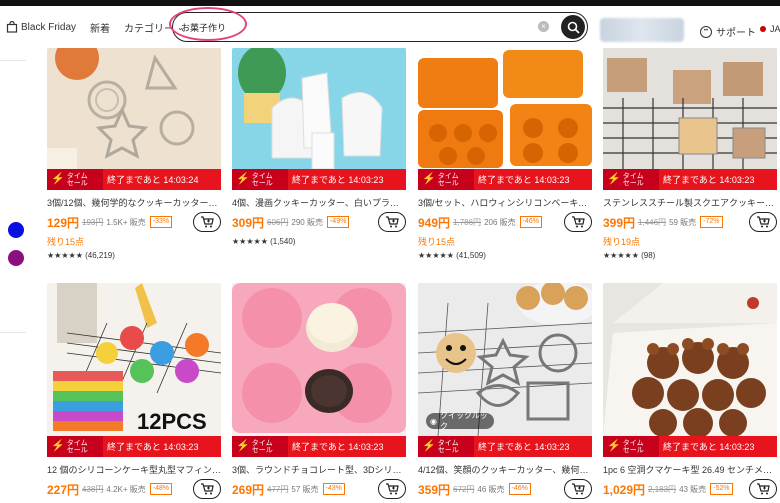 The width and height of the screenshot is (780, 503). I want to click on divider, so click(13, 60).